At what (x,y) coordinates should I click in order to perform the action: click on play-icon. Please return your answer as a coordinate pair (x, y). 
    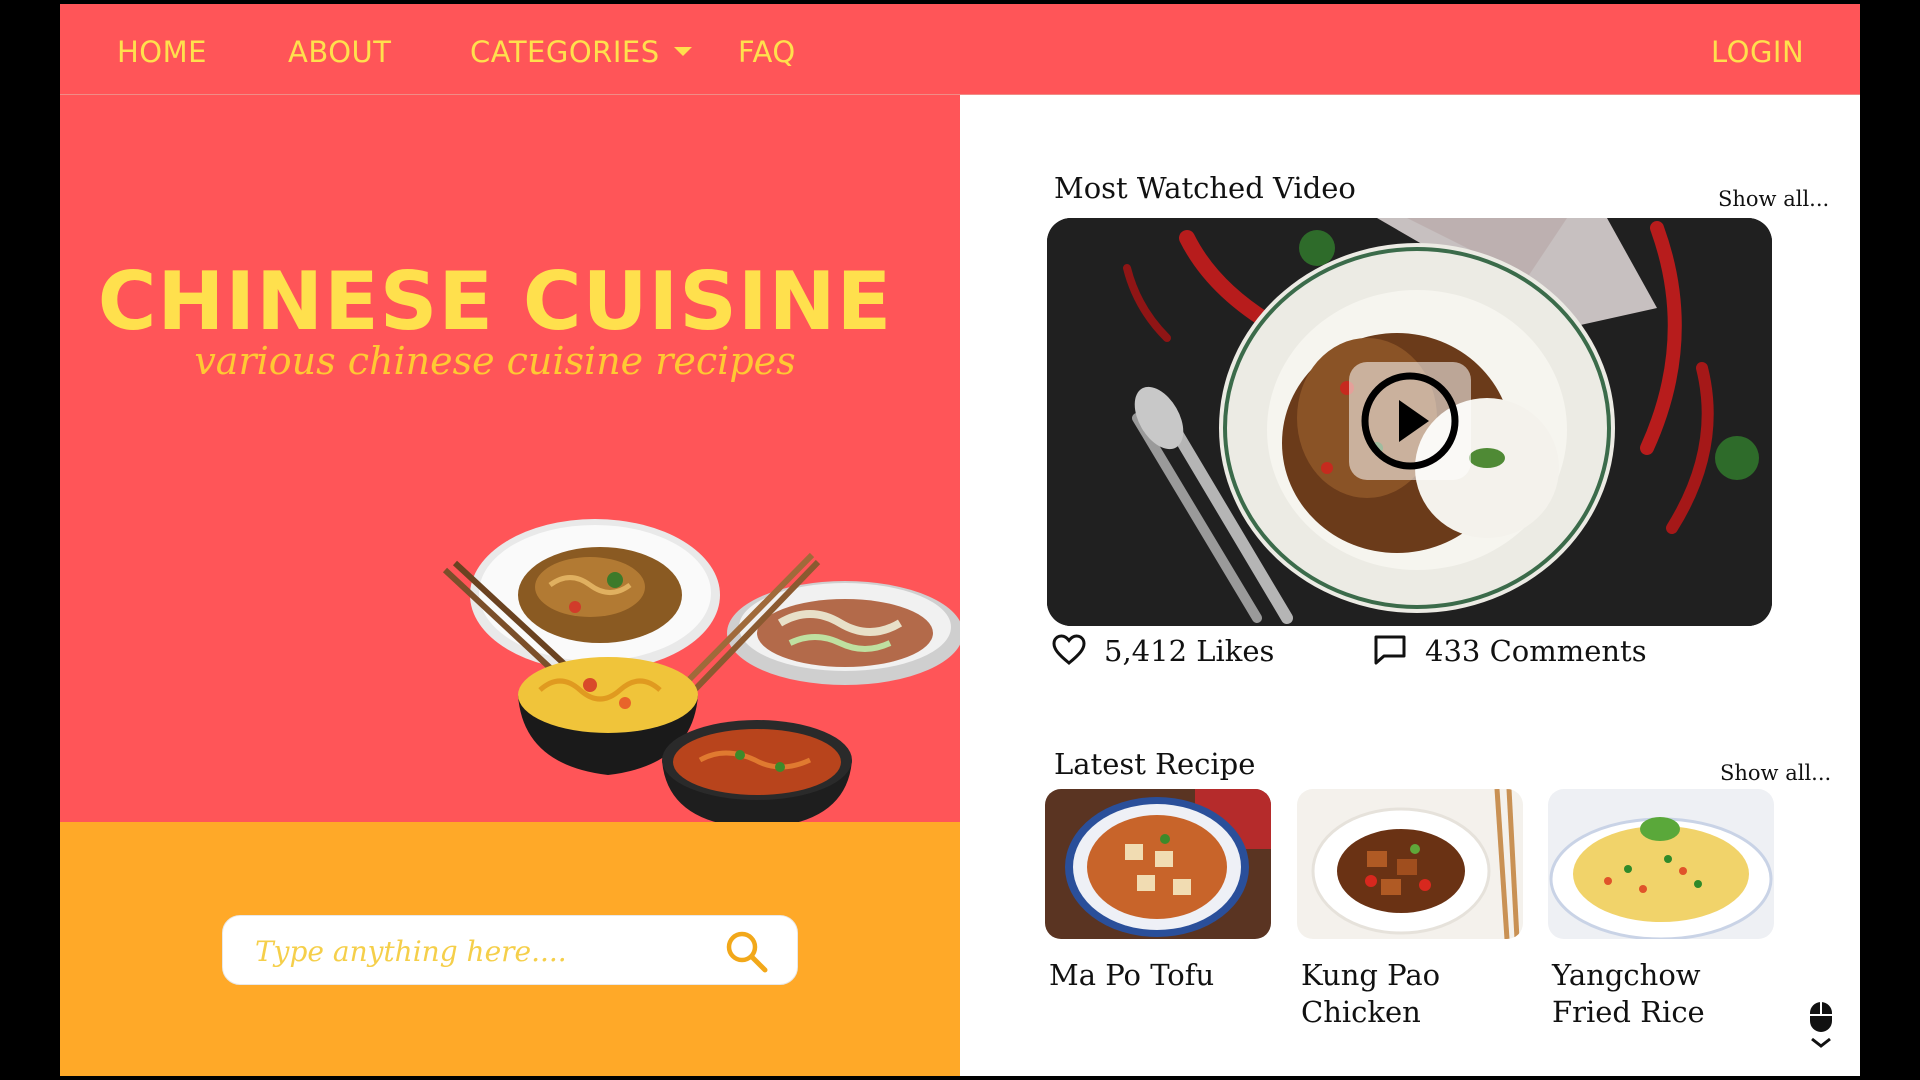
    Looking at the image, I should click on (1410, 421).